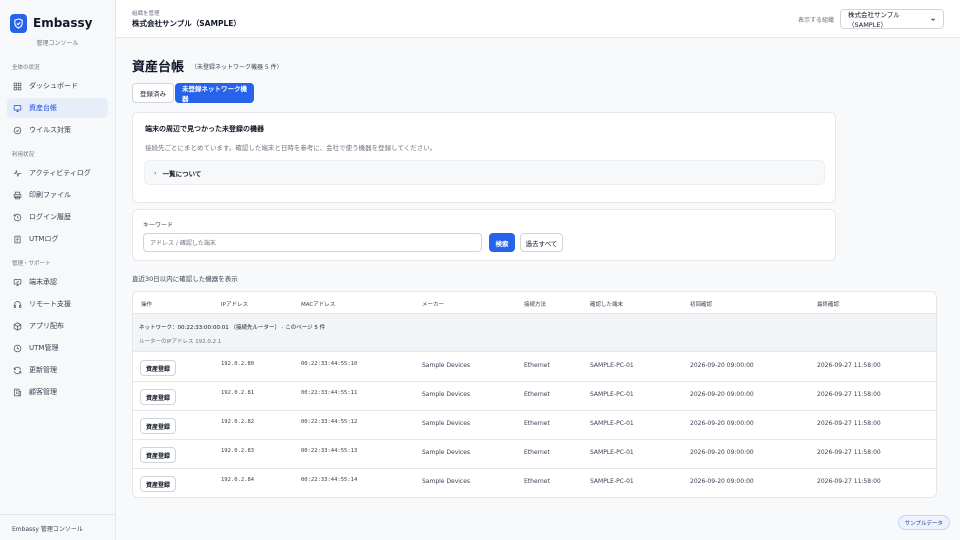  Describe the element at coordinates (57, 130) in the screenshot. I see `sidebar-item-antivirus: ウイルス対策` at that location.